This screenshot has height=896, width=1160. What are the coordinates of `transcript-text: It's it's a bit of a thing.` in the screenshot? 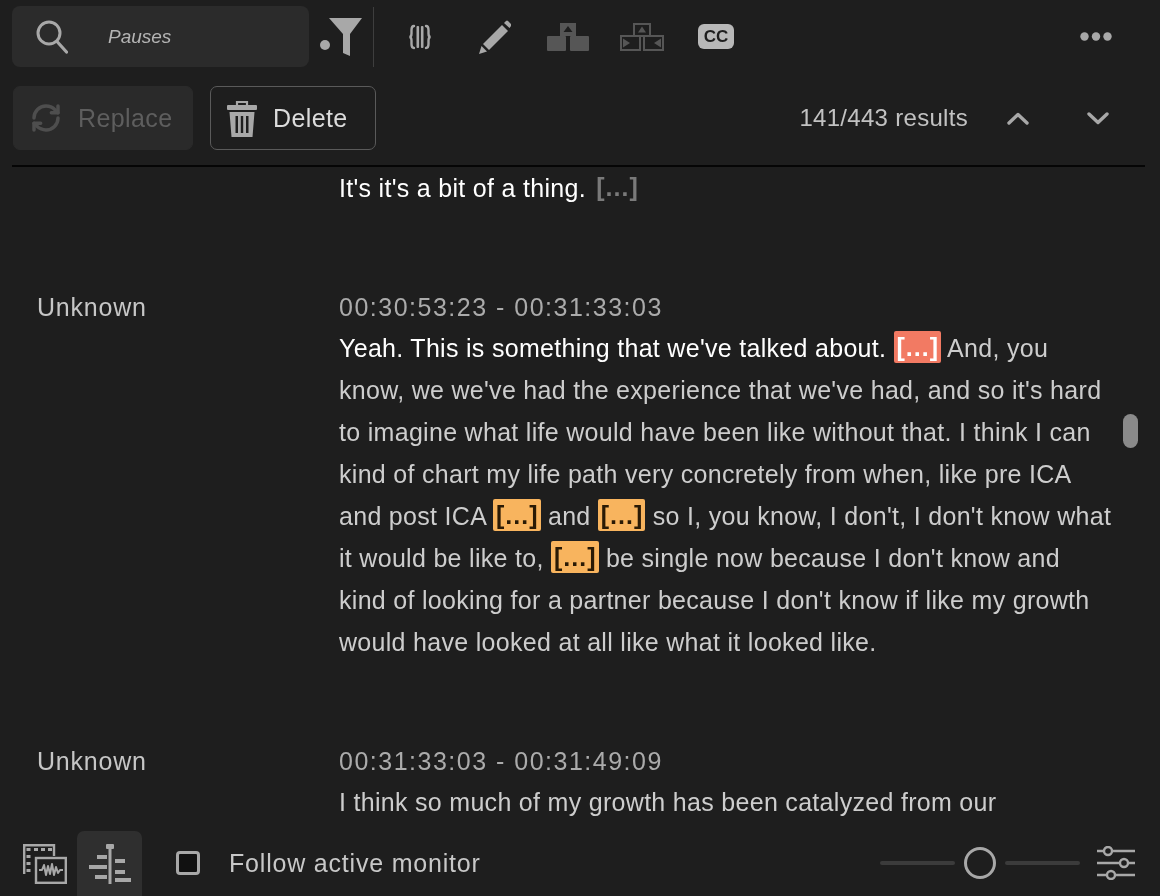 It's located at (462, 188).